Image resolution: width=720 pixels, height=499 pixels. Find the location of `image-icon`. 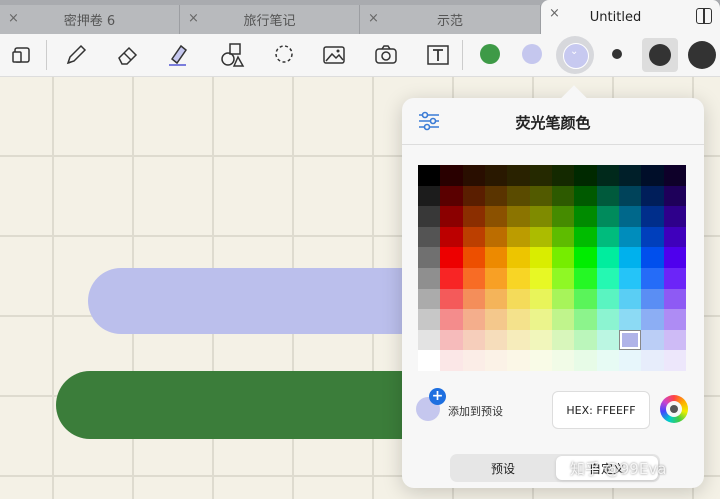

image-icon is located at coordinates (334, 55).